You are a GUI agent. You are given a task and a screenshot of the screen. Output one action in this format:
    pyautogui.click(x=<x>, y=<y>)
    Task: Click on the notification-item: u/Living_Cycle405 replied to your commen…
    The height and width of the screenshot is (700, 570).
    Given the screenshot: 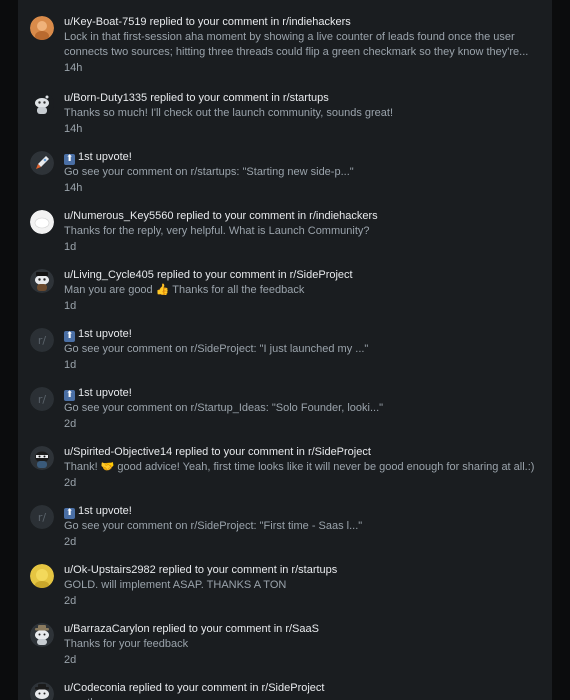 What is the action you would take?
    pyautogui.click(x=285, y=288)
    